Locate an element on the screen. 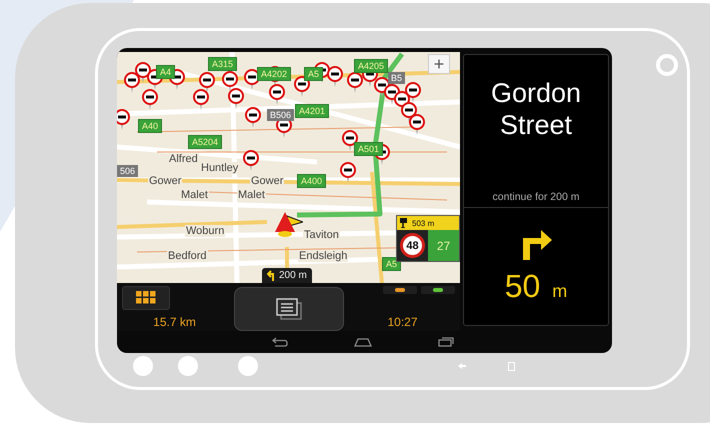  current-speed: 27 is located at coordinates (443, 245).